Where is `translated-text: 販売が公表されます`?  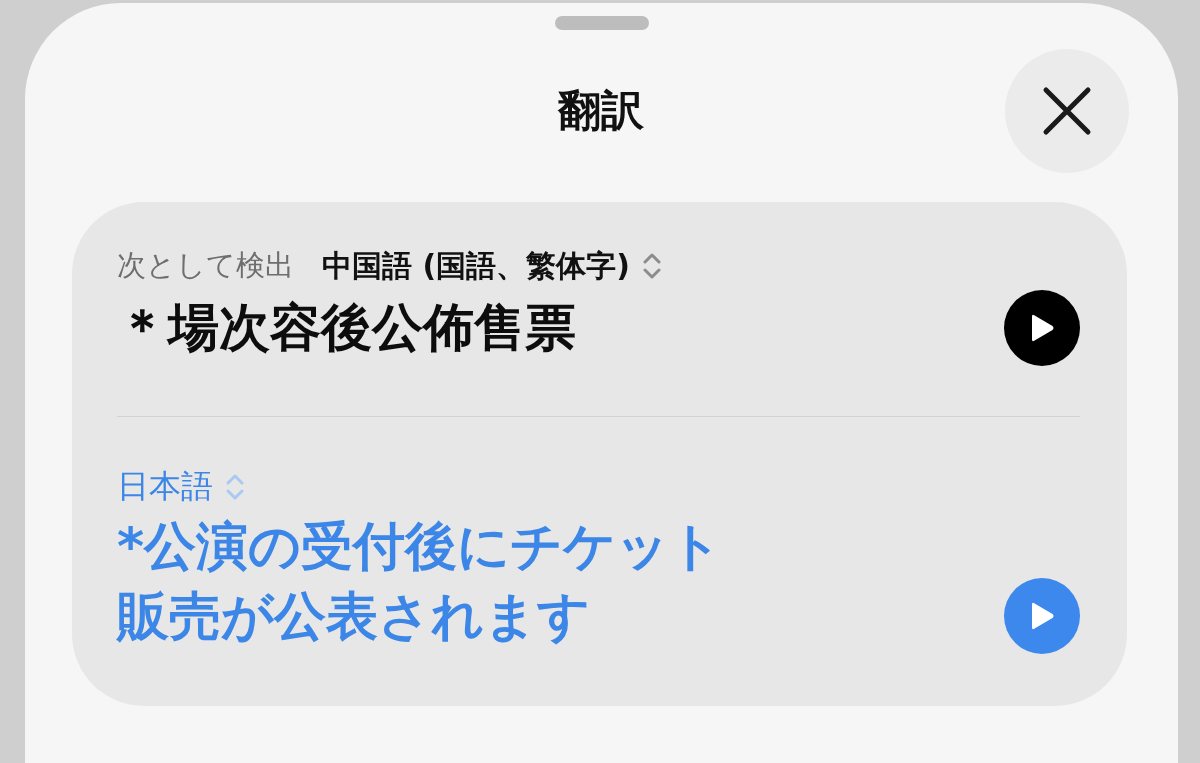 translated-text: 販売が公表されます is located at coordinates (354, 616).